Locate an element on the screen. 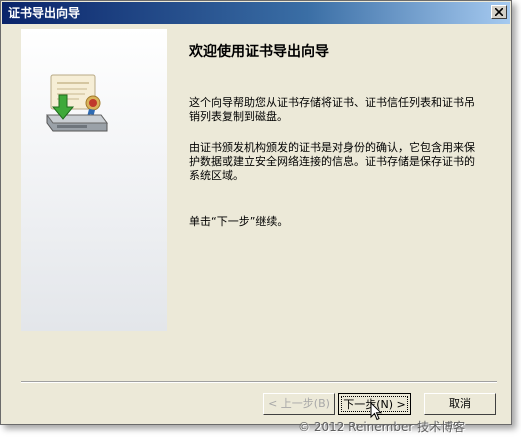 The image size is (521, 437). close-button is located at coordinates (499, 12).